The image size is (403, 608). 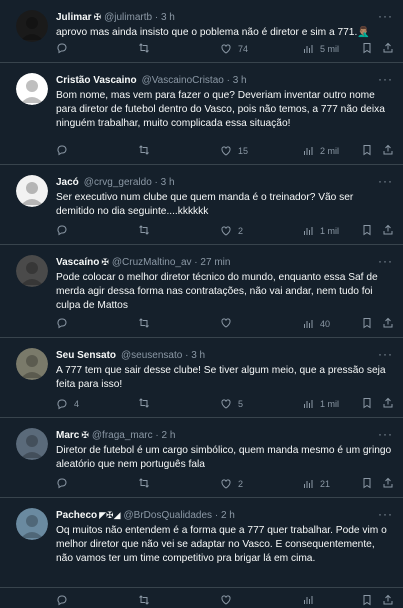 What do you see at coordinates (144, 150) in the screenshot?
I see `retweet-icon` at bounding box center [144, 150].